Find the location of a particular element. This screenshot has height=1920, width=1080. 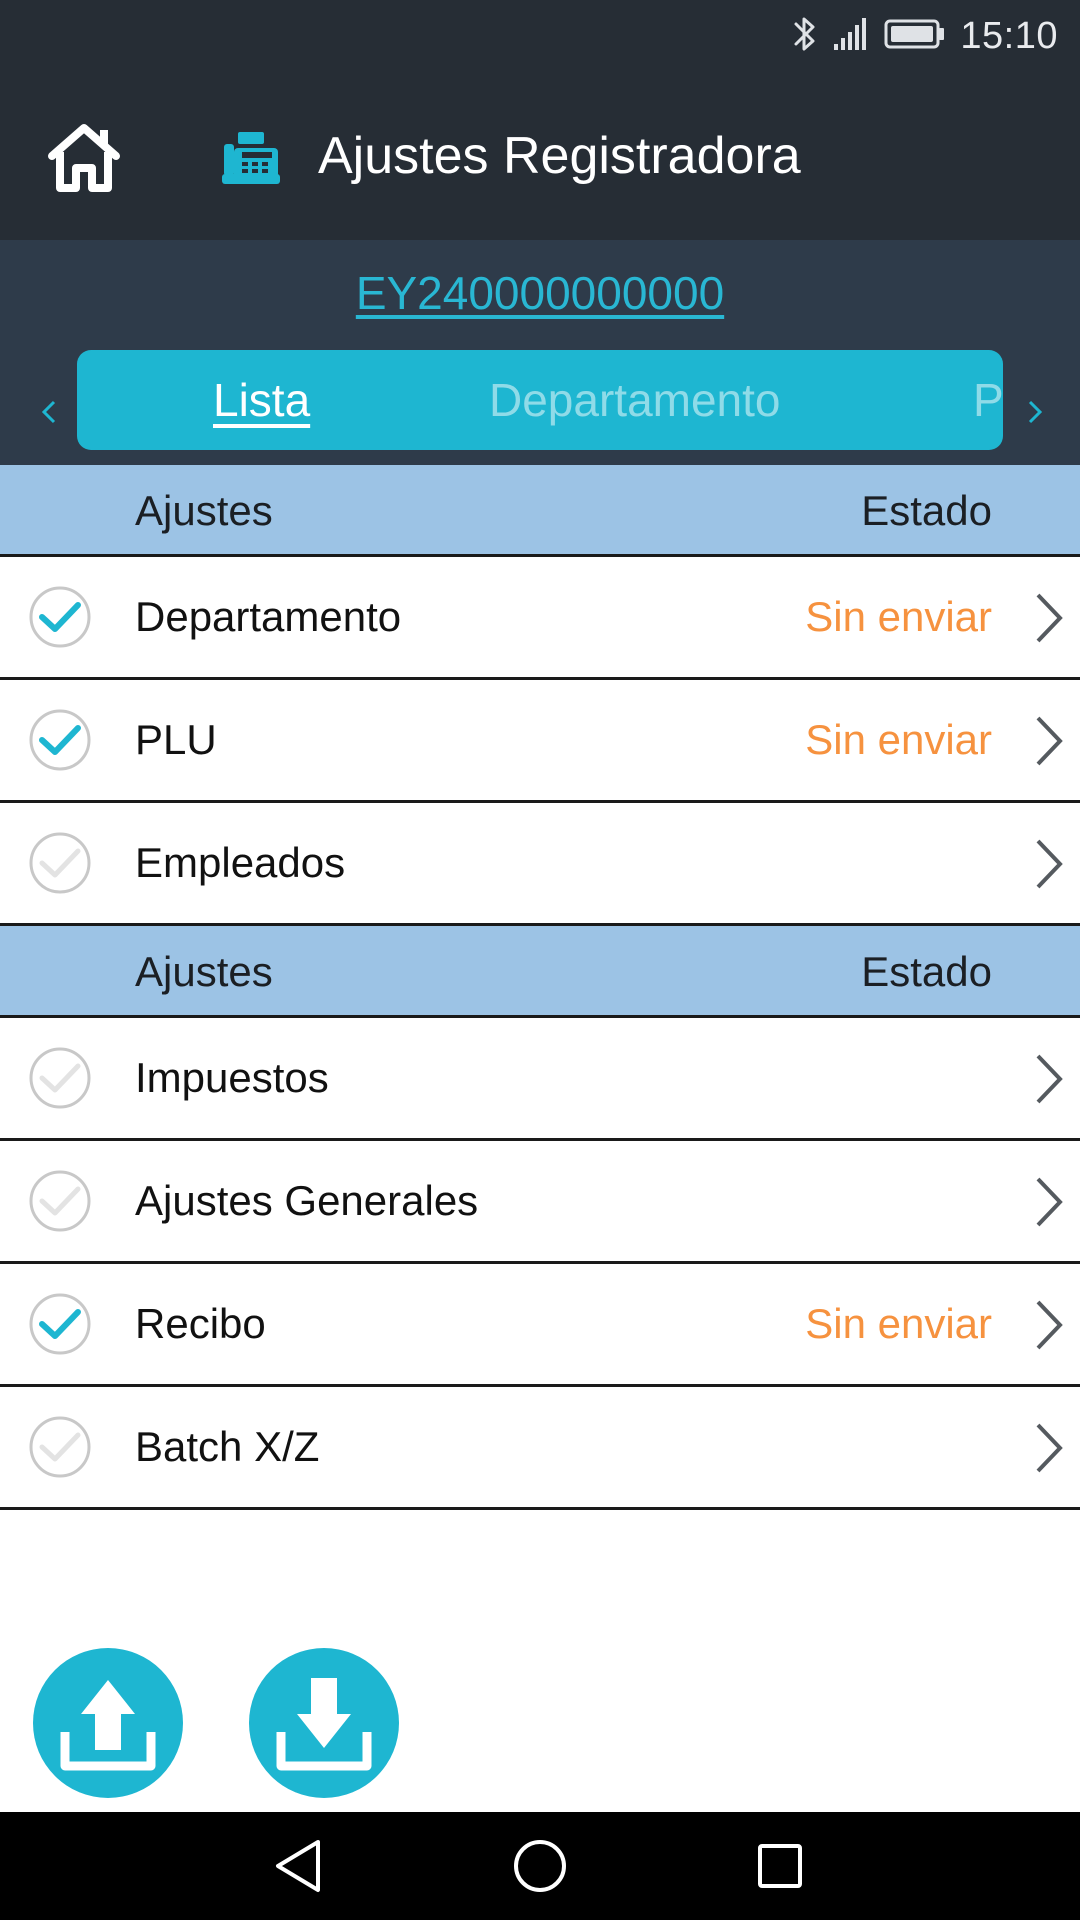

system-nav-bar is located at coordinates (540, 1866).